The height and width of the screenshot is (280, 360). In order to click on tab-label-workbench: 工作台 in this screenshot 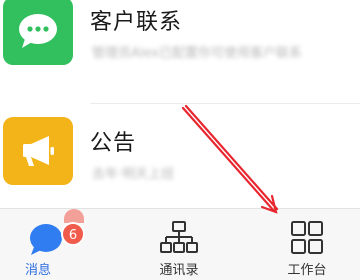, I will do `click(307, 270)`.